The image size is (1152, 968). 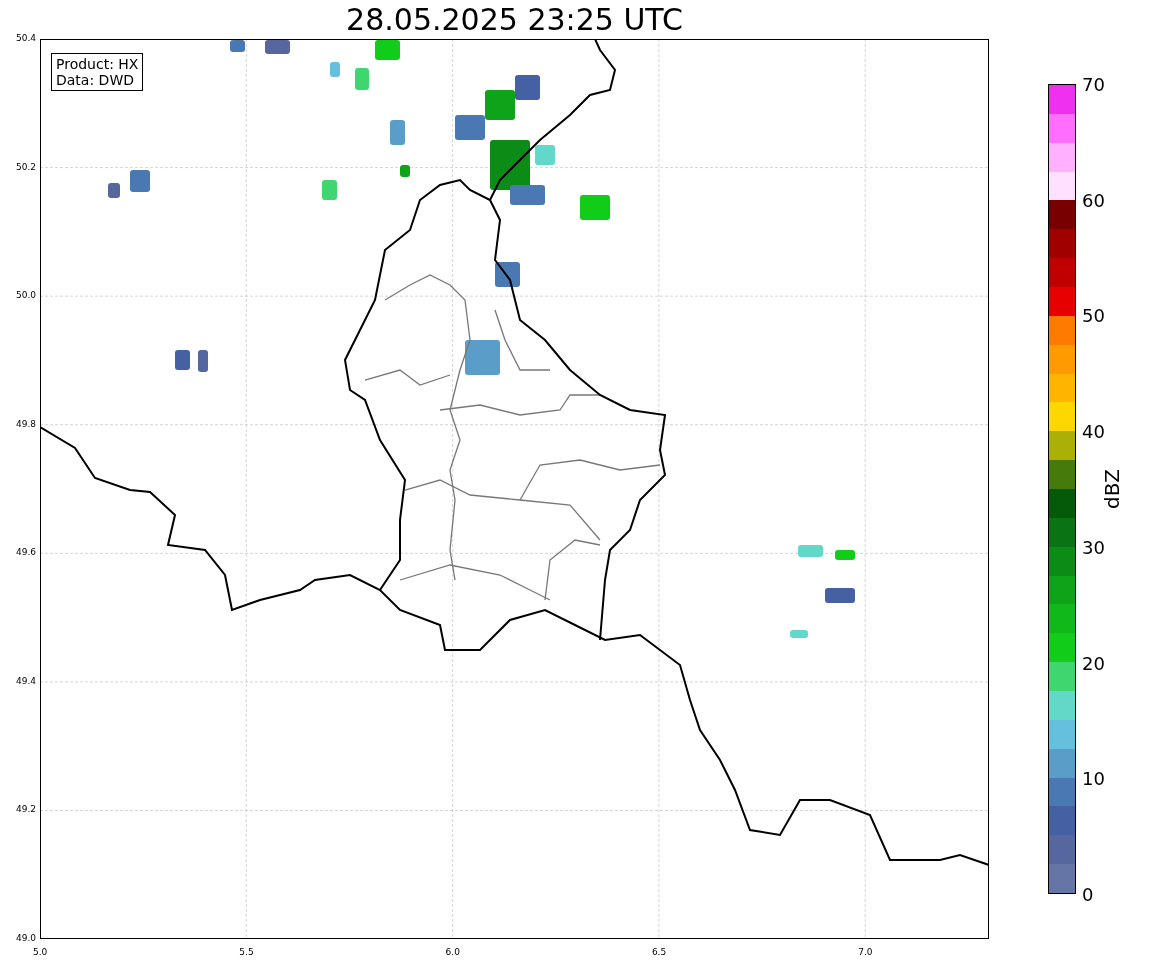 I want to click on annotation-text: Data: DWD, so click(x=95, y=80).